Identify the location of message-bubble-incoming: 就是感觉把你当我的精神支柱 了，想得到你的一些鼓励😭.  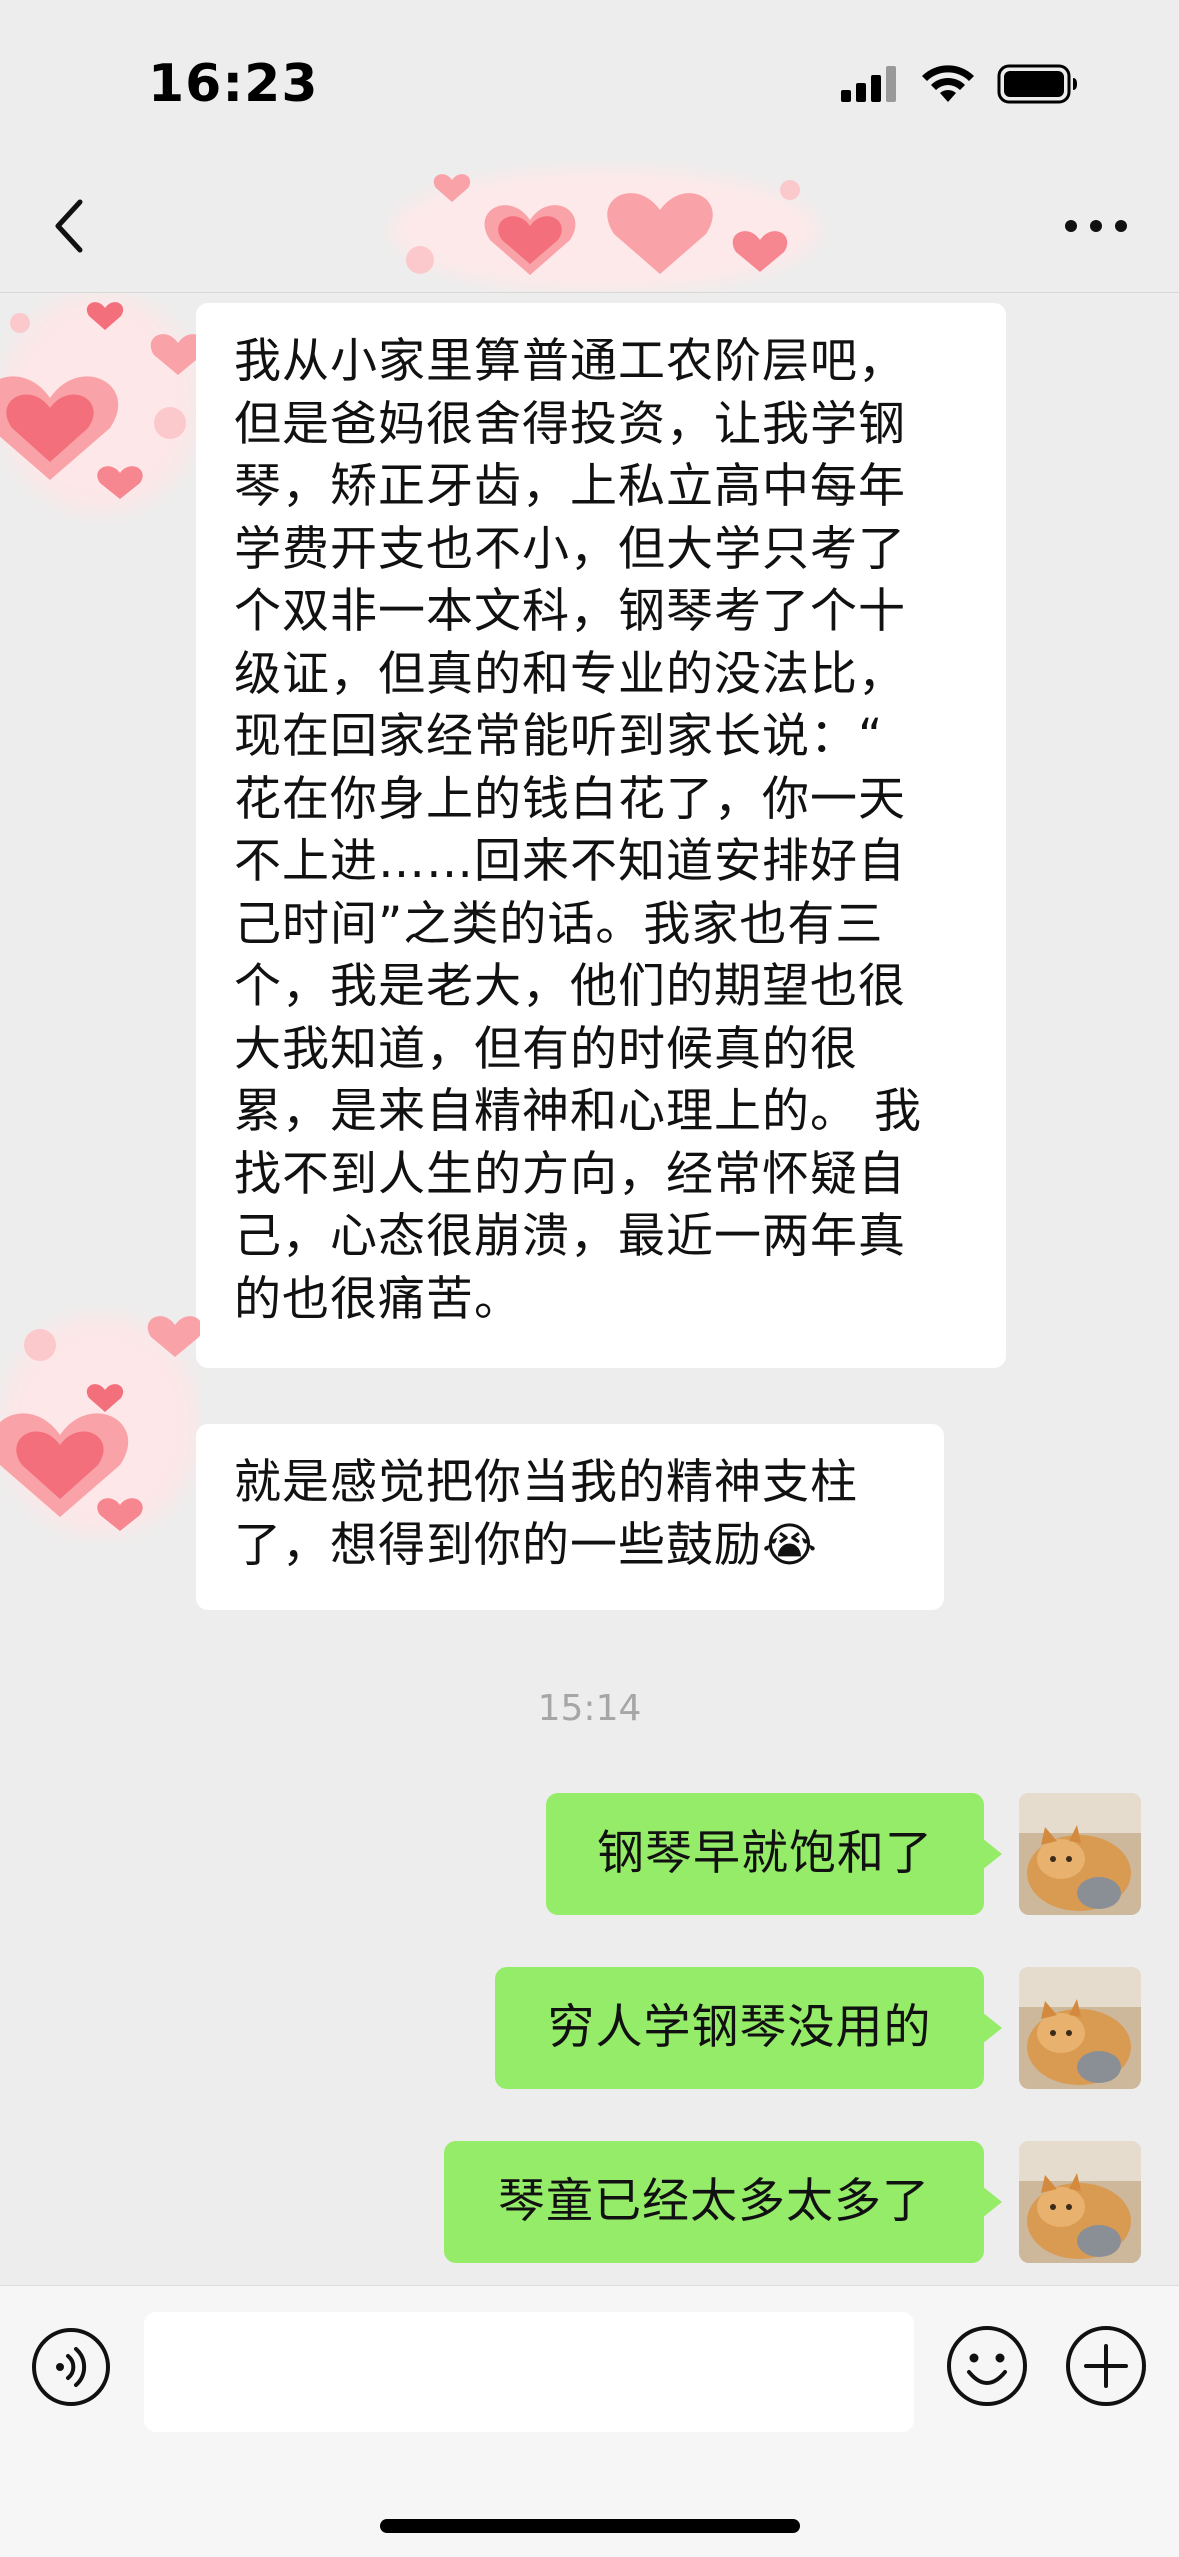
(570, 1517).